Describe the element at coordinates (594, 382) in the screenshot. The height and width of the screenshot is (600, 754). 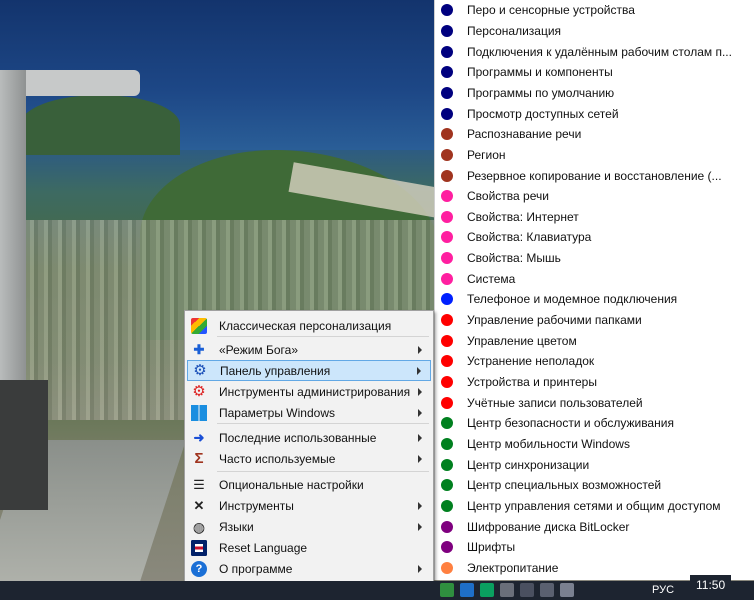
I see `submenu-item: Устройства и принтеры` at that location.